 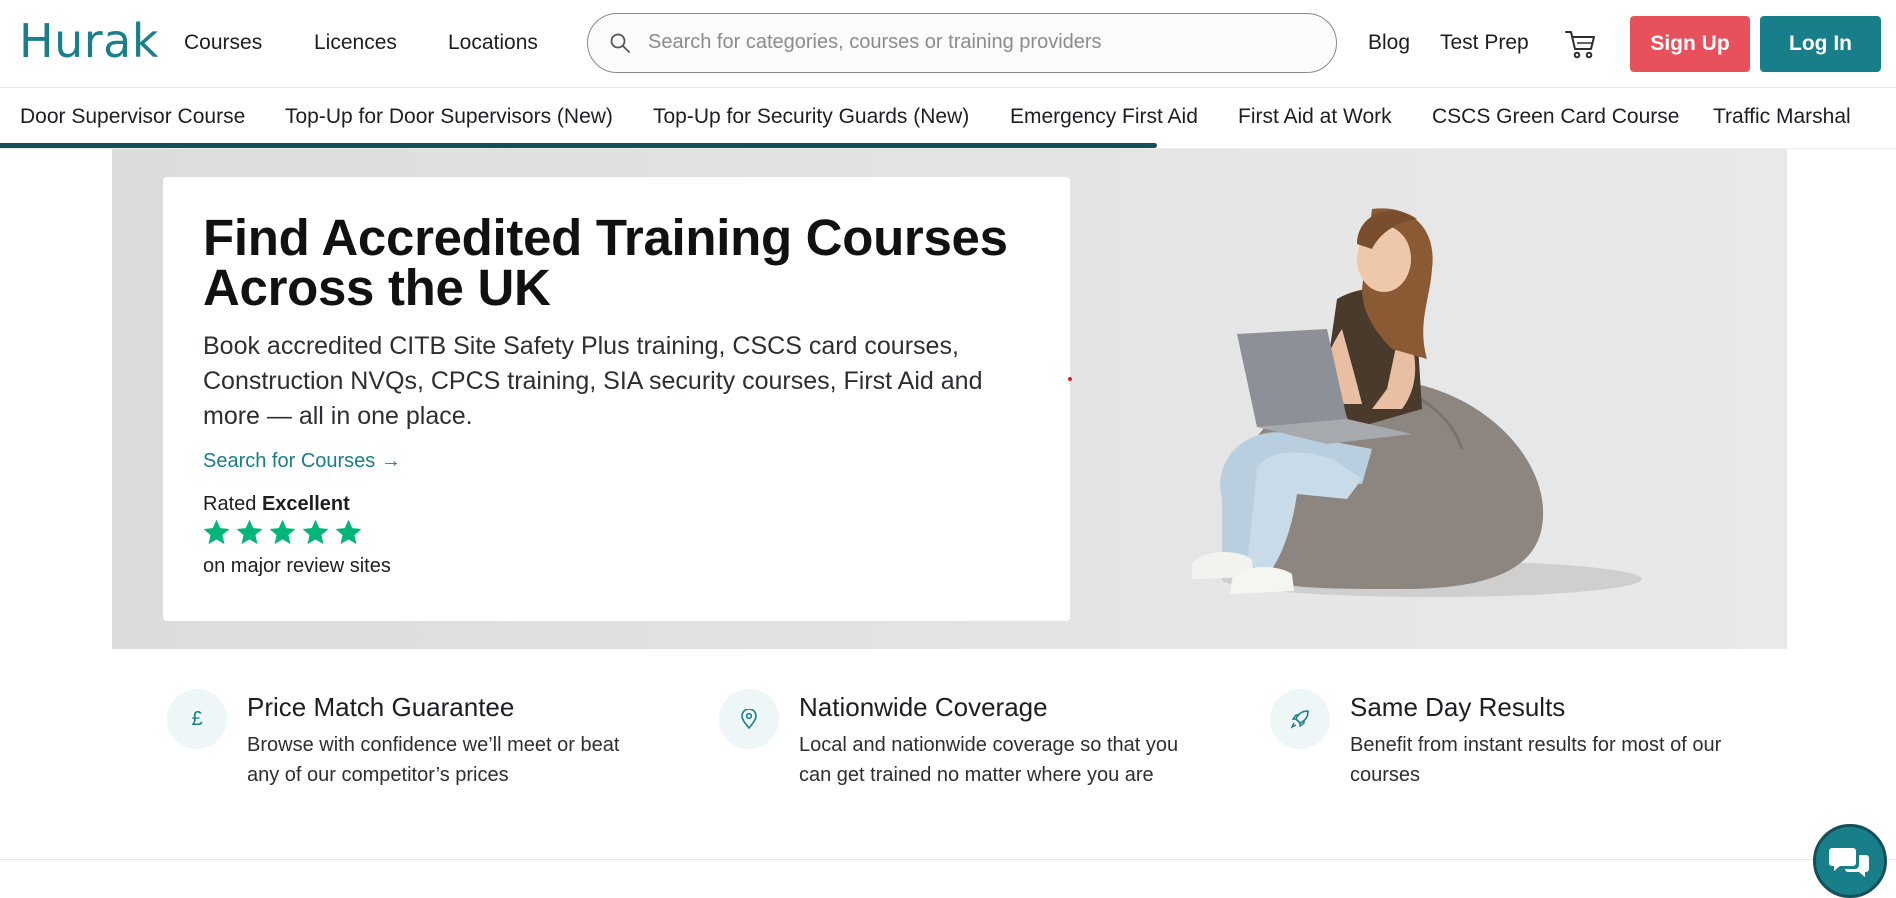 What do you see at coordinates (578, 145) in the screenshot?
I see `category-scroll-indicator` at bounding box center [578, 145].